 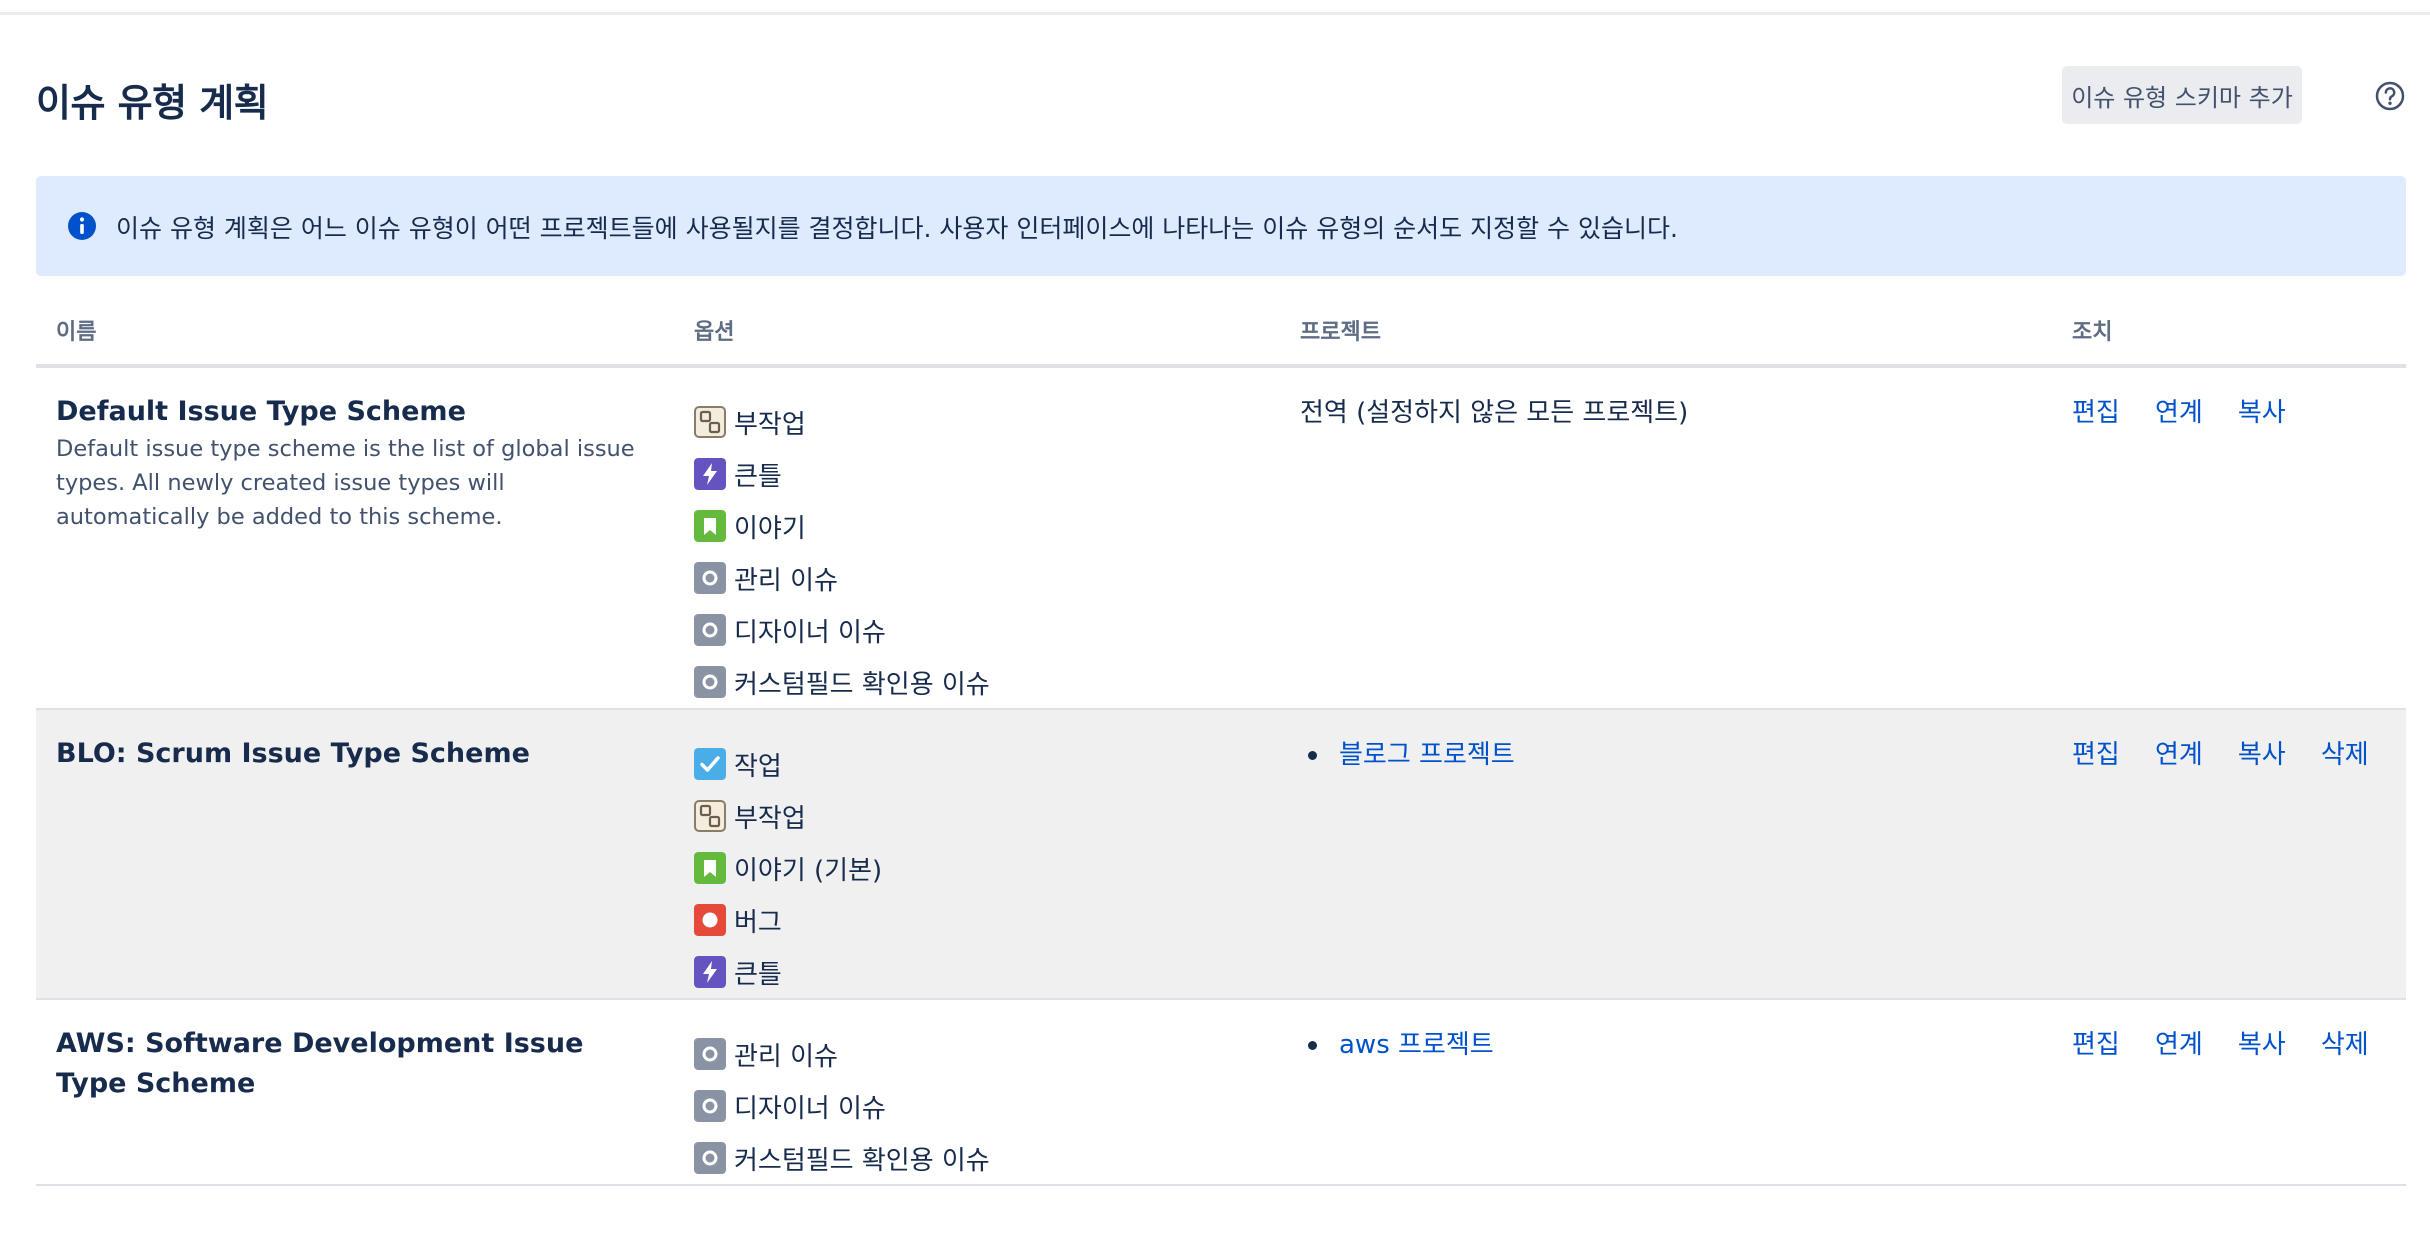 What do you see at coordinates (2390, 96) in the screenshot?
I see `question-circle-icon` at bounding box center [2390, 96].